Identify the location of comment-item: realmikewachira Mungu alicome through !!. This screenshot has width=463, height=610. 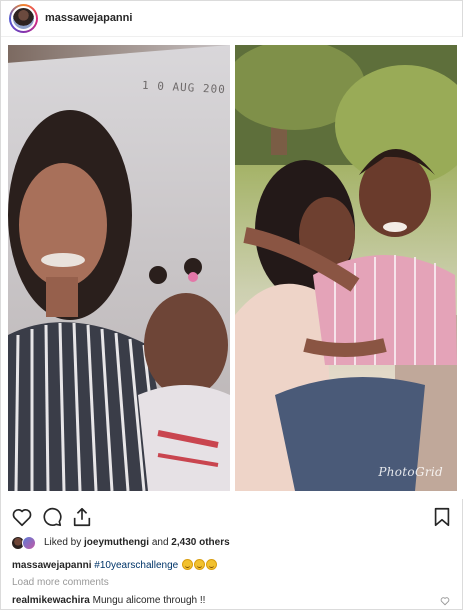
(108, 600).